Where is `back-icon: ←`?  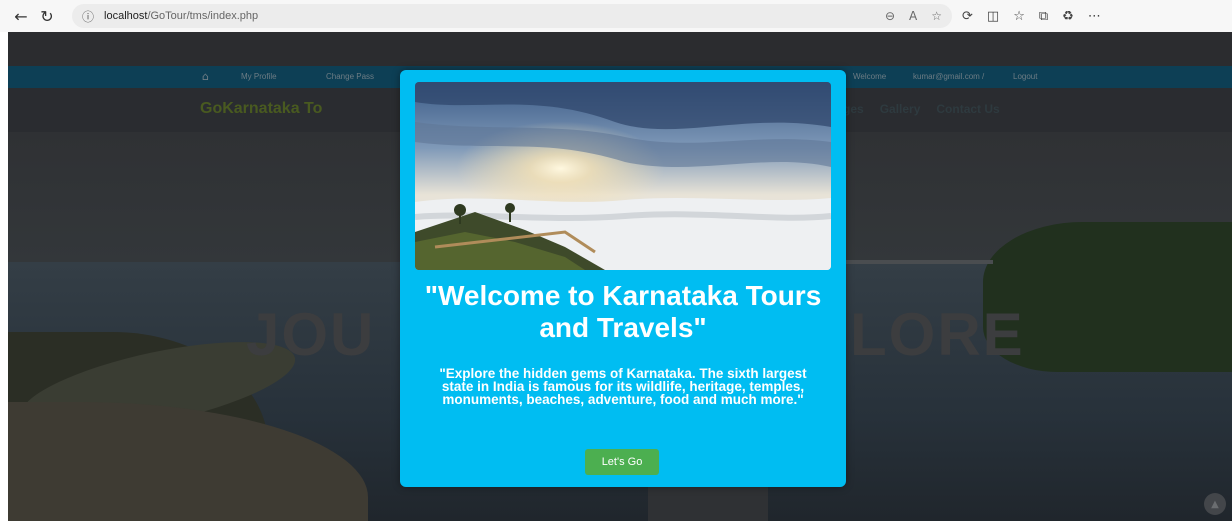
back-icon: ← is located at coordinates (21, 16).